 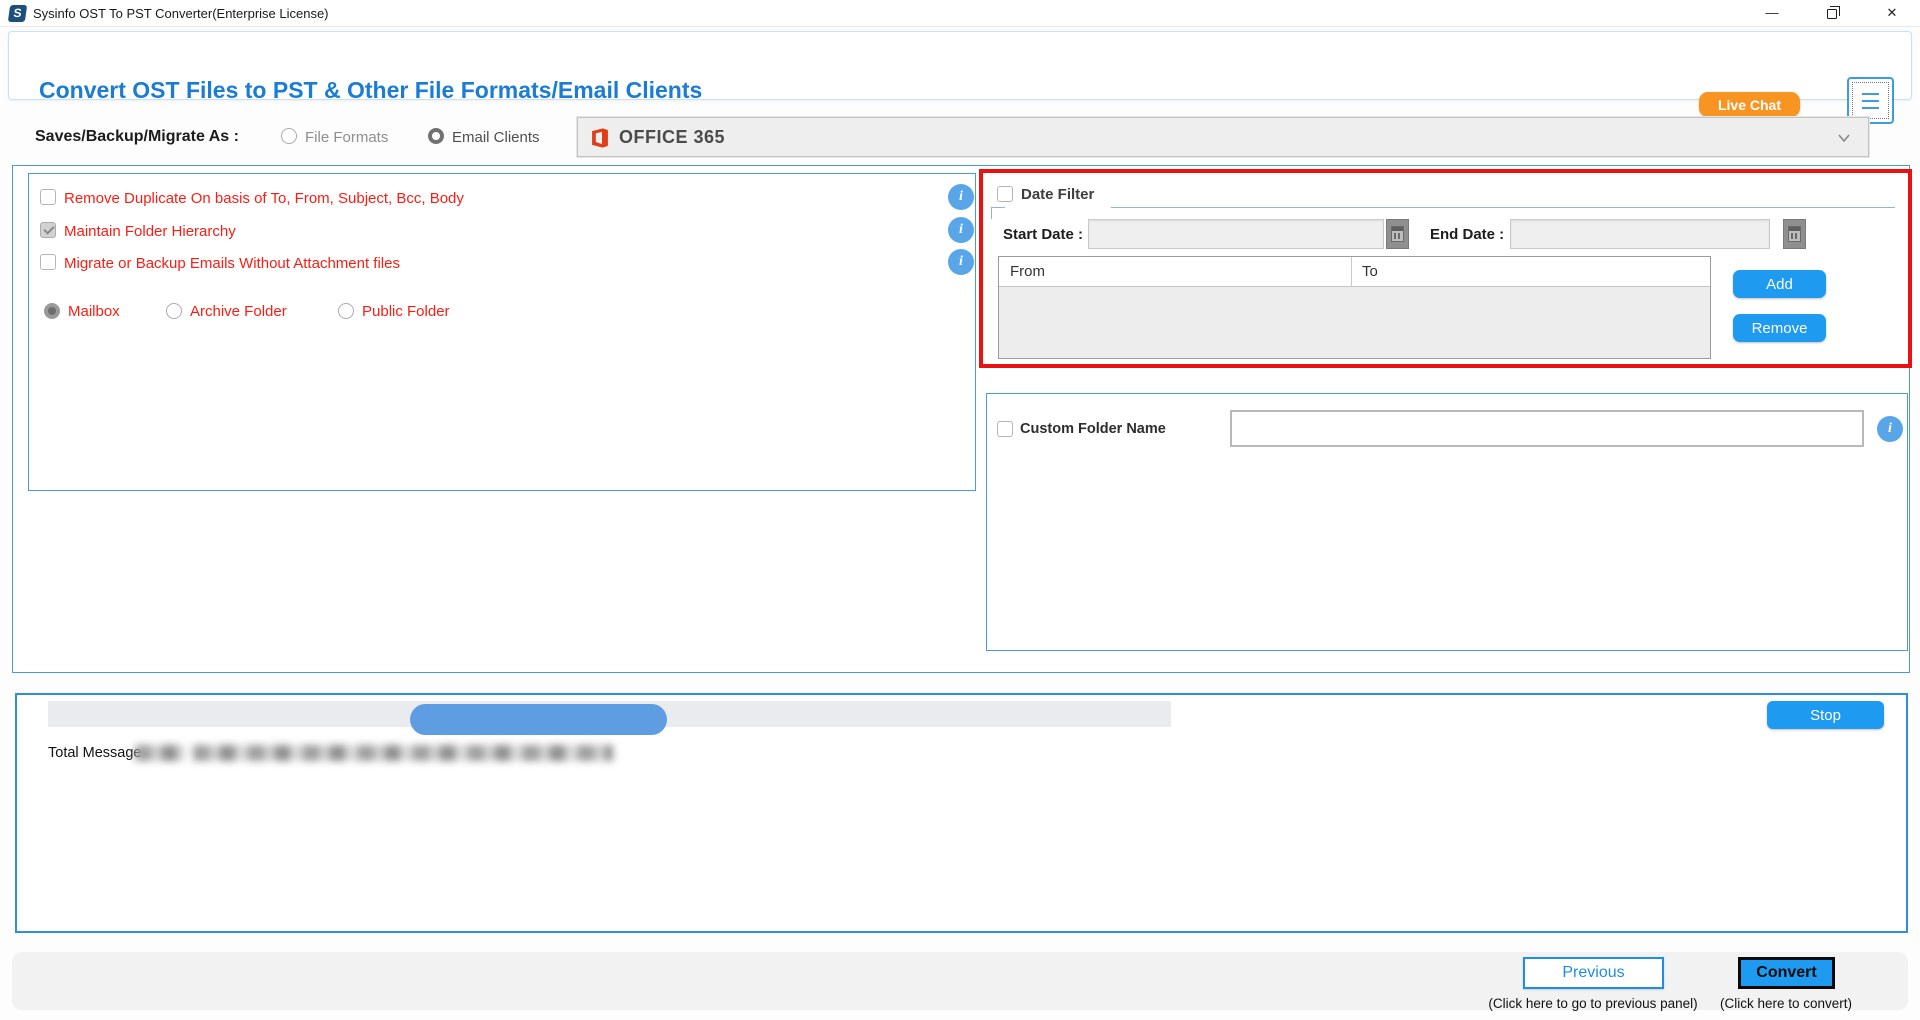 What do you see at coordinates (1892, 13) in the screenshot?
I see `close-icon: ✕` at bounding box center [1892, 13].